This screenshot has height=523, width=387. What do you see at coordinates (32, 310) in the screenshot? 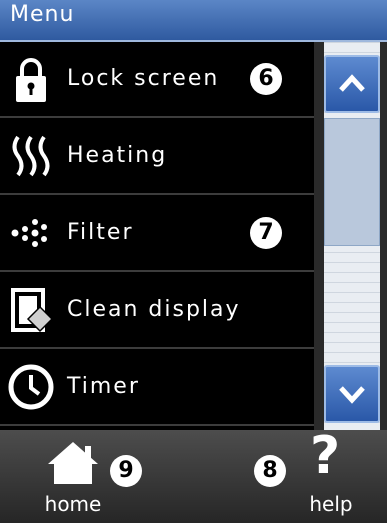
I see `clean-display-icon` at bounding box center [32, 310].